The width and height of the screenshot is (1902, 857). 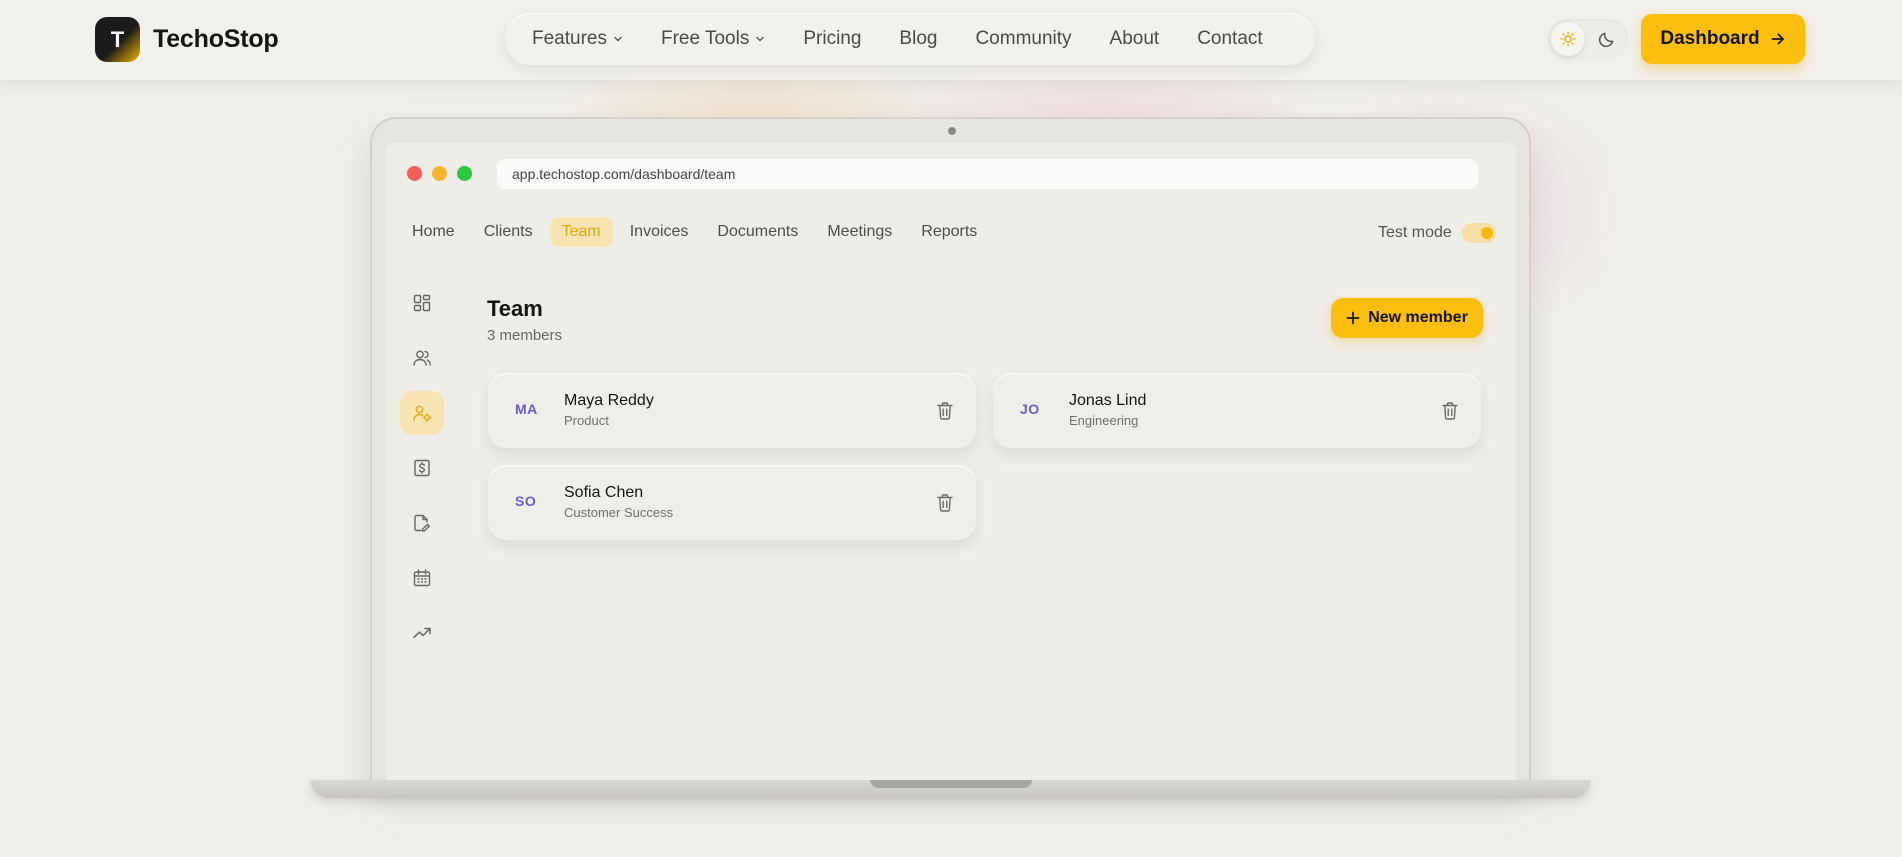 What do you see at coordinates (951, 784) in the screenshot?
I see `laptop-notch` at bounding box center [951, 784].